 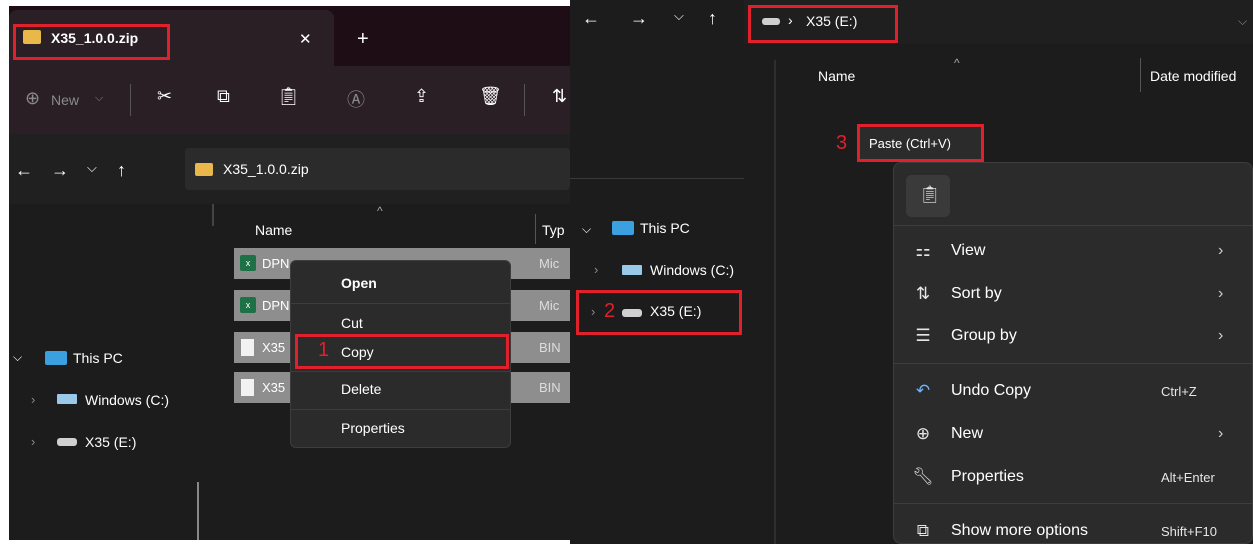 I want to click on address-bar-row: ← → ⌵ ↑ X35_1.0.0.zip, so click(x=289, y=169).